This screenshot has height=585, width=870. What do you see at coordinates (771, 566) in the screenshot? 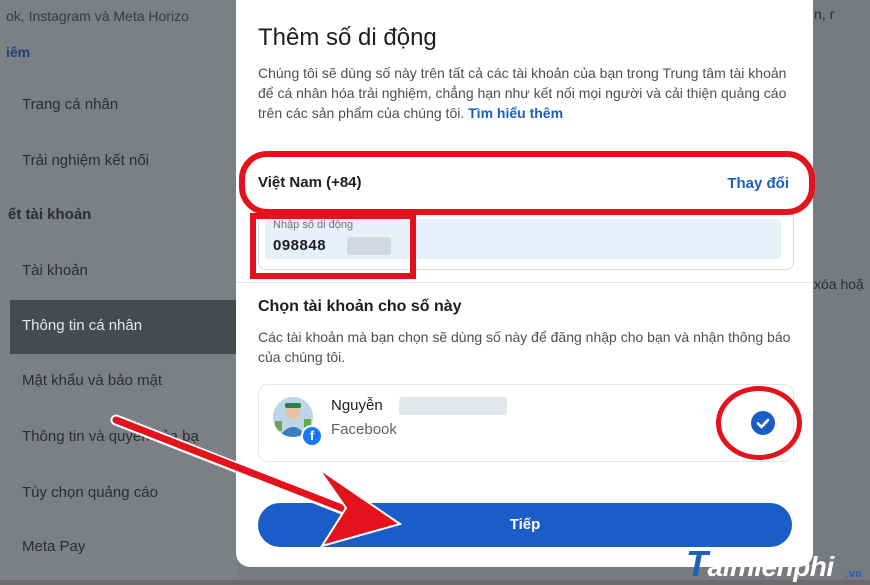
I see `watermark-text: aimienphi` at bounding box center [771, 566].